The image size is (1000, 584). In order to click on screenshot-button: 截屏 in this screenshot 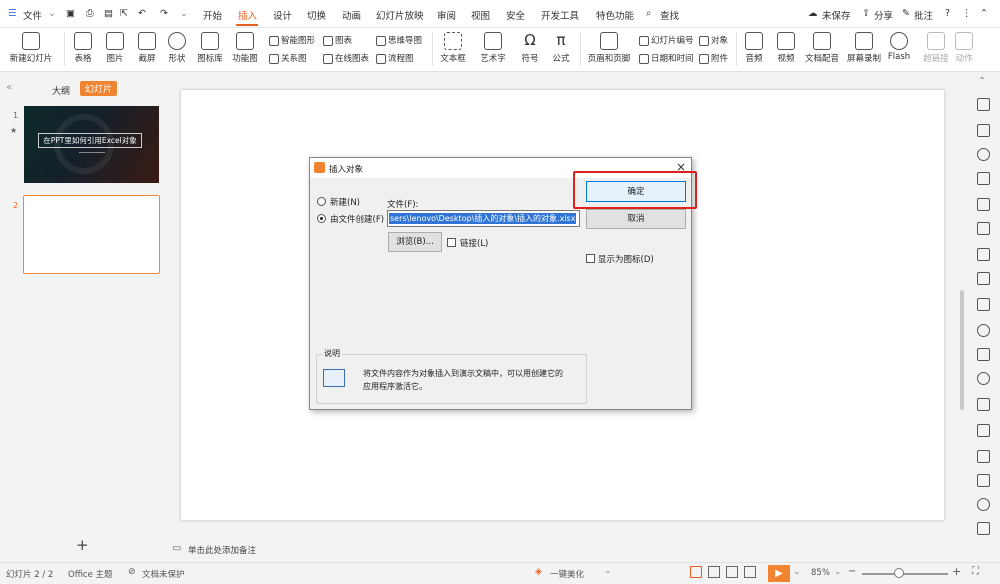, I will do `click(147, 48)`.